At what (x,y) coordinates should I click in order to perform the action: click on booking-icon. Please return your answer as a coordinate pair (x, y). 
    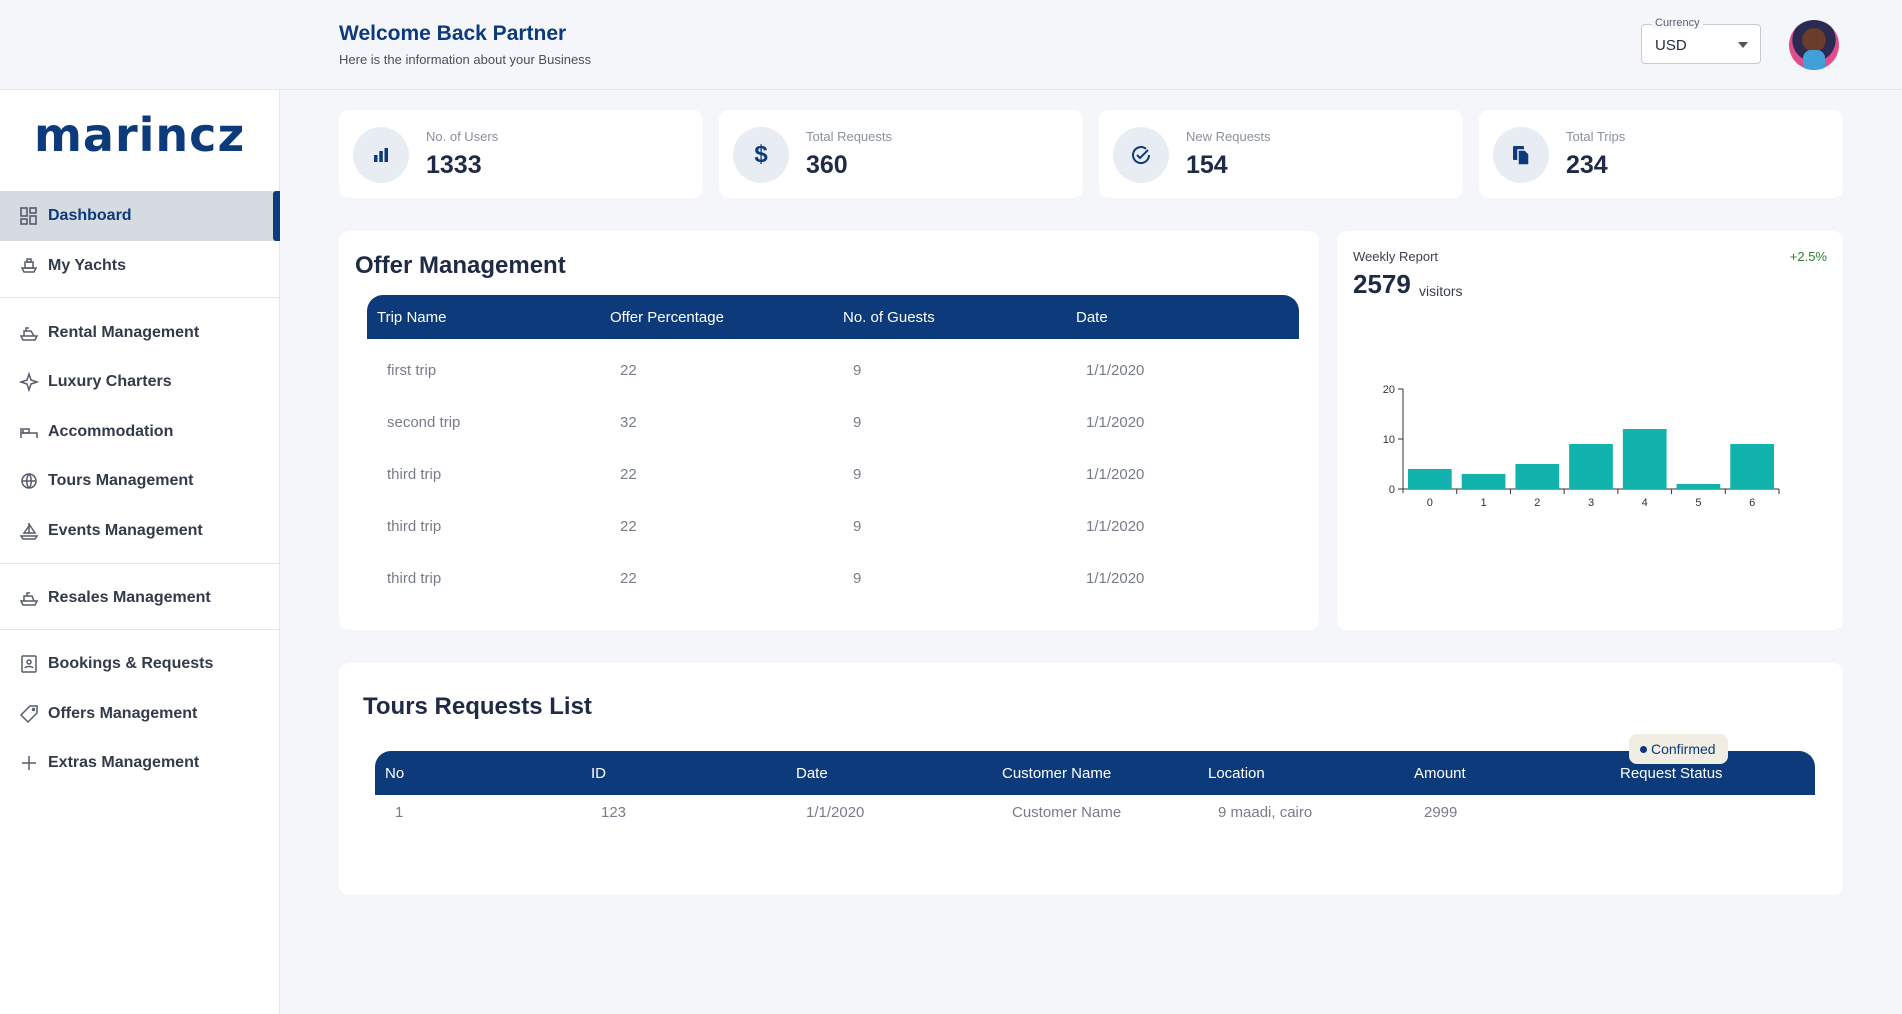
    Looking at the image, I should click on (29, 664).